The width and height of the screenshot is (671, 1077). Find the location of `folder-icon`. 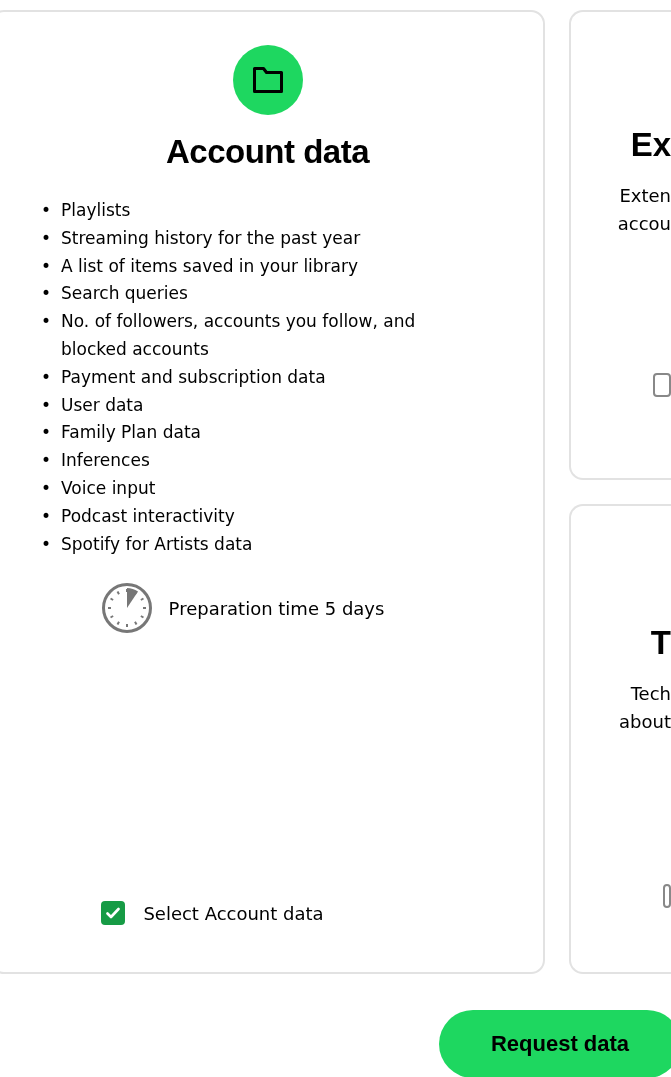

folder-icon is located at coordinates (267, 80).